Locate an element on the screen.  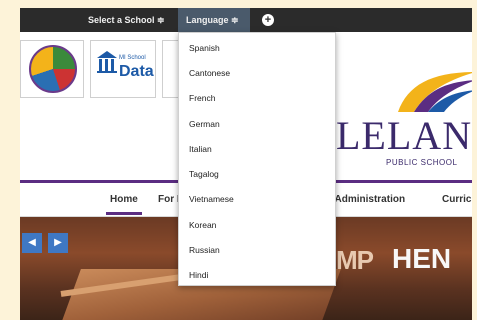
mi-school-data-logo: MI School Data is located at coordinates (123, 69).